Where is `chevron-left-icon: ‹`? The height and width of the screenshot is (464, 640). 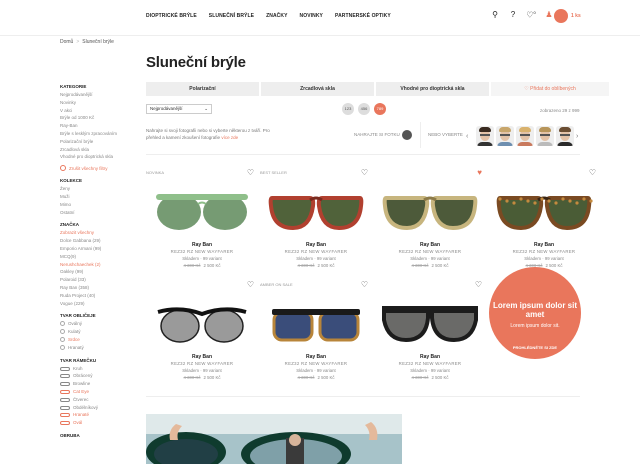
chevron-left-icon: ‹ is located at coordinates (470, 136).